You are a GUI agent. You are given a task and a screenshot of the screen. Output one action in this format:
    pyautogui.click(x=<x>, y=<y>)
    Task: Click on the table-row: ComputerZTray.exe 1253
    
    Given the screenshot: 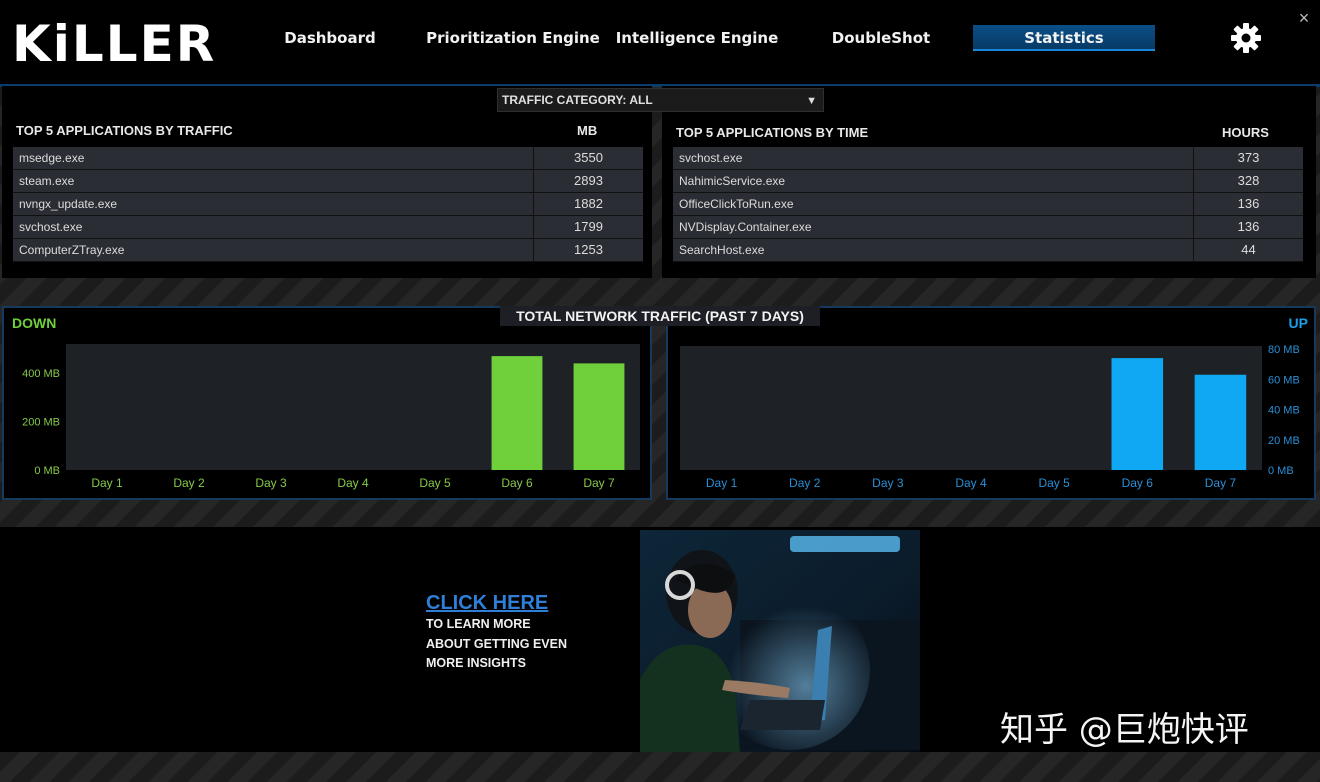 What is the action you would take?
    pyautogui.click(x=328, y=250)
    